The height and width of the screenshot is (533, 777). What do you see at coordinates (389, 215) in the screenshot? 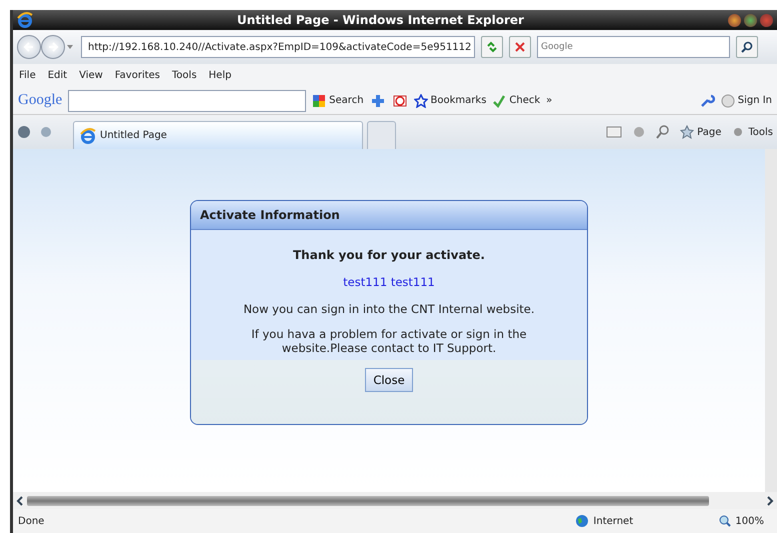
I see `dialog-title: Activate Information` at bounding box center [389, 215].